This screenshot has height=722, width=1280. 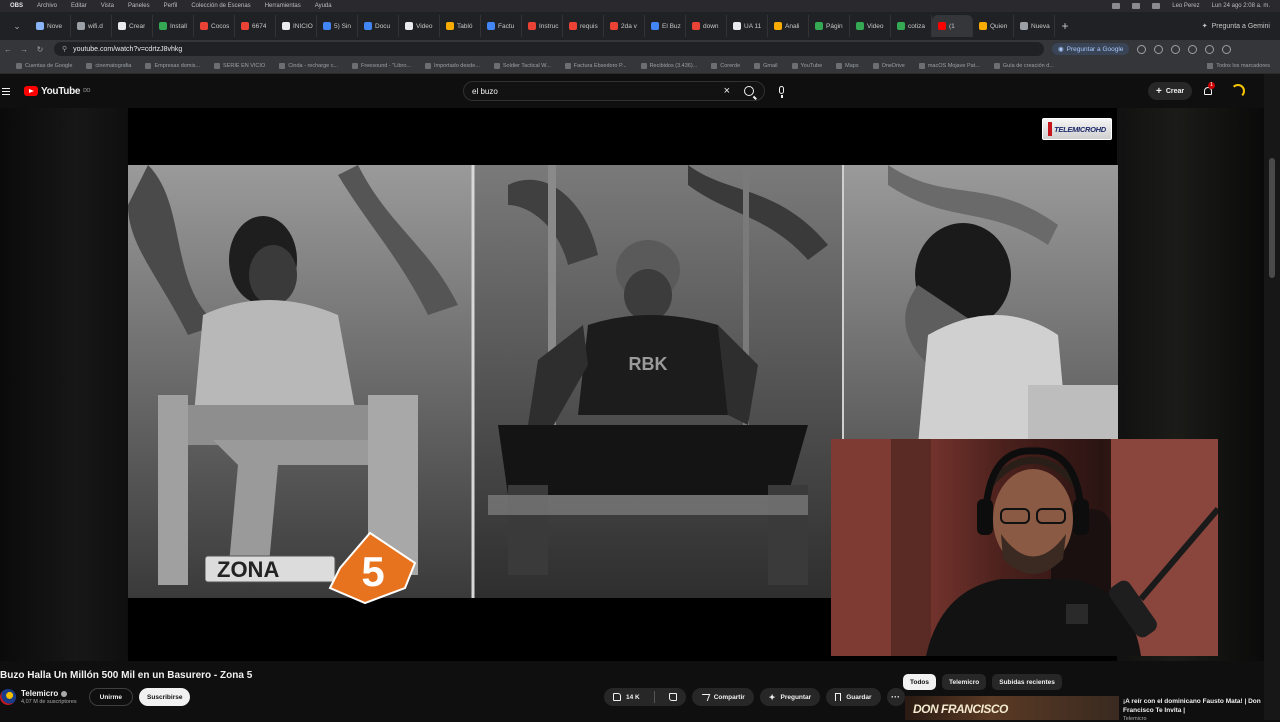 I want to click on os-menu-item: Paneles, so click(x=139, y=6).